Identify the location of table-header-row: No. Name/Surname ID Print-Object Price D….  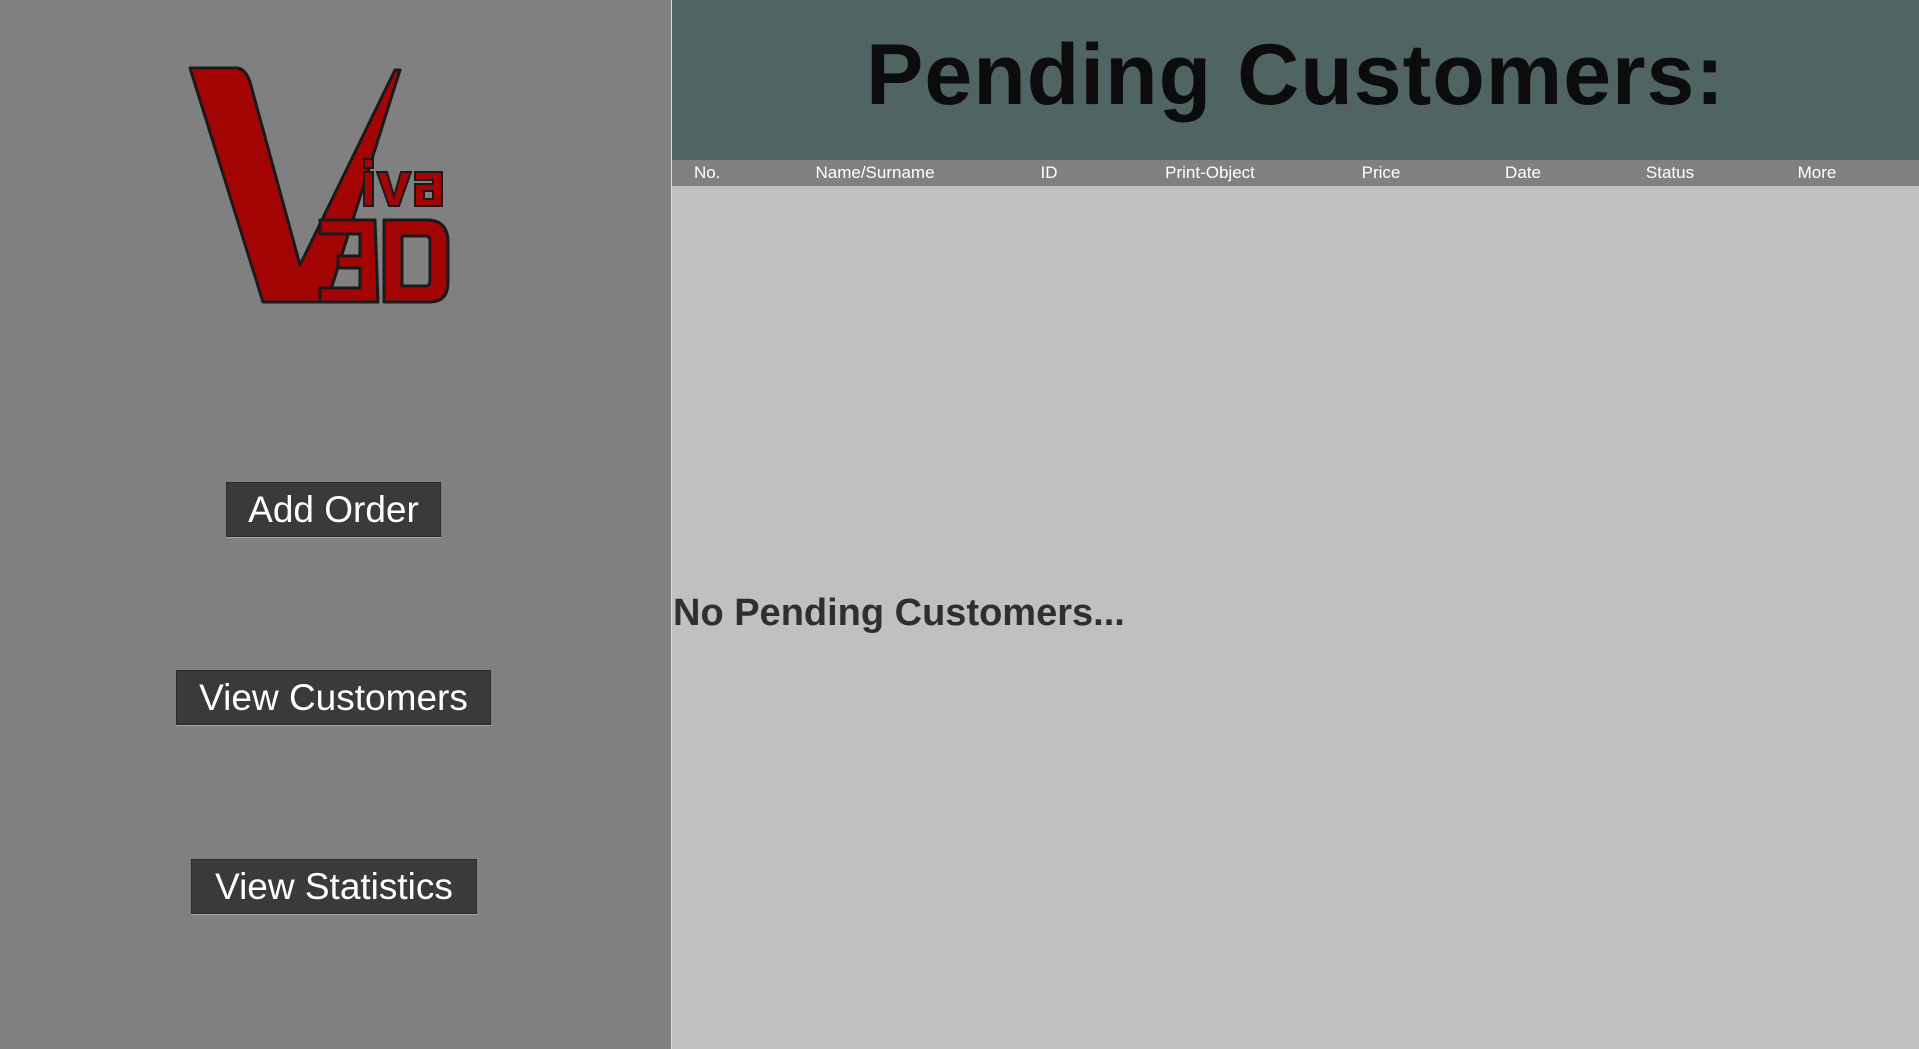
(1295, 173).